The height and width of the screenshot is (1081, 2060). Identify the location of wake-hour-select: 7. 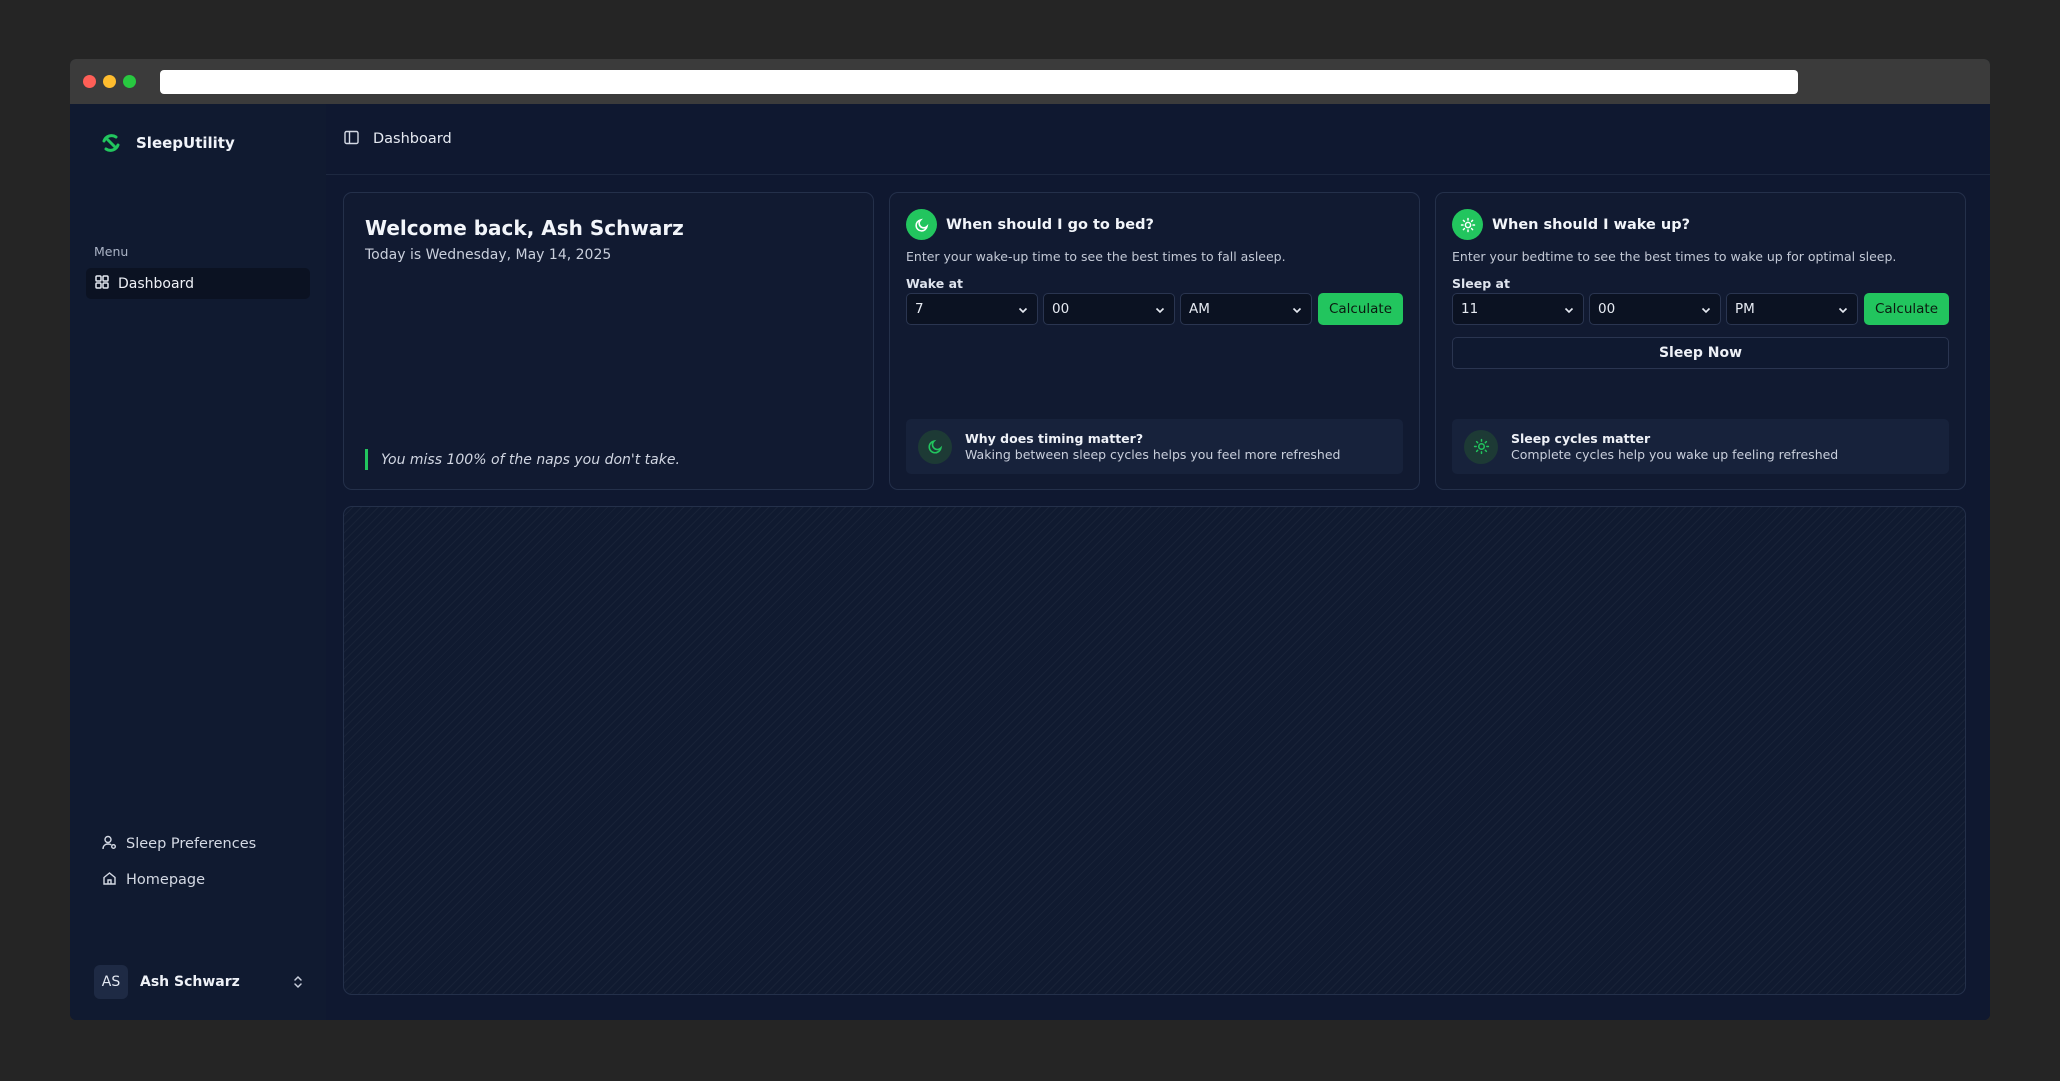
(972, 309).